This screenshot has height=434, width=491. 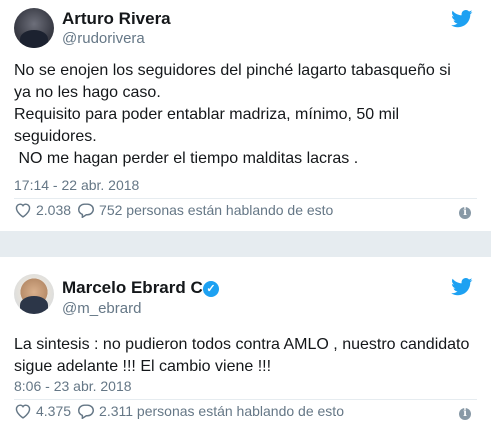 I want to click on like-count: 4.375, so click(x=53, y=411).